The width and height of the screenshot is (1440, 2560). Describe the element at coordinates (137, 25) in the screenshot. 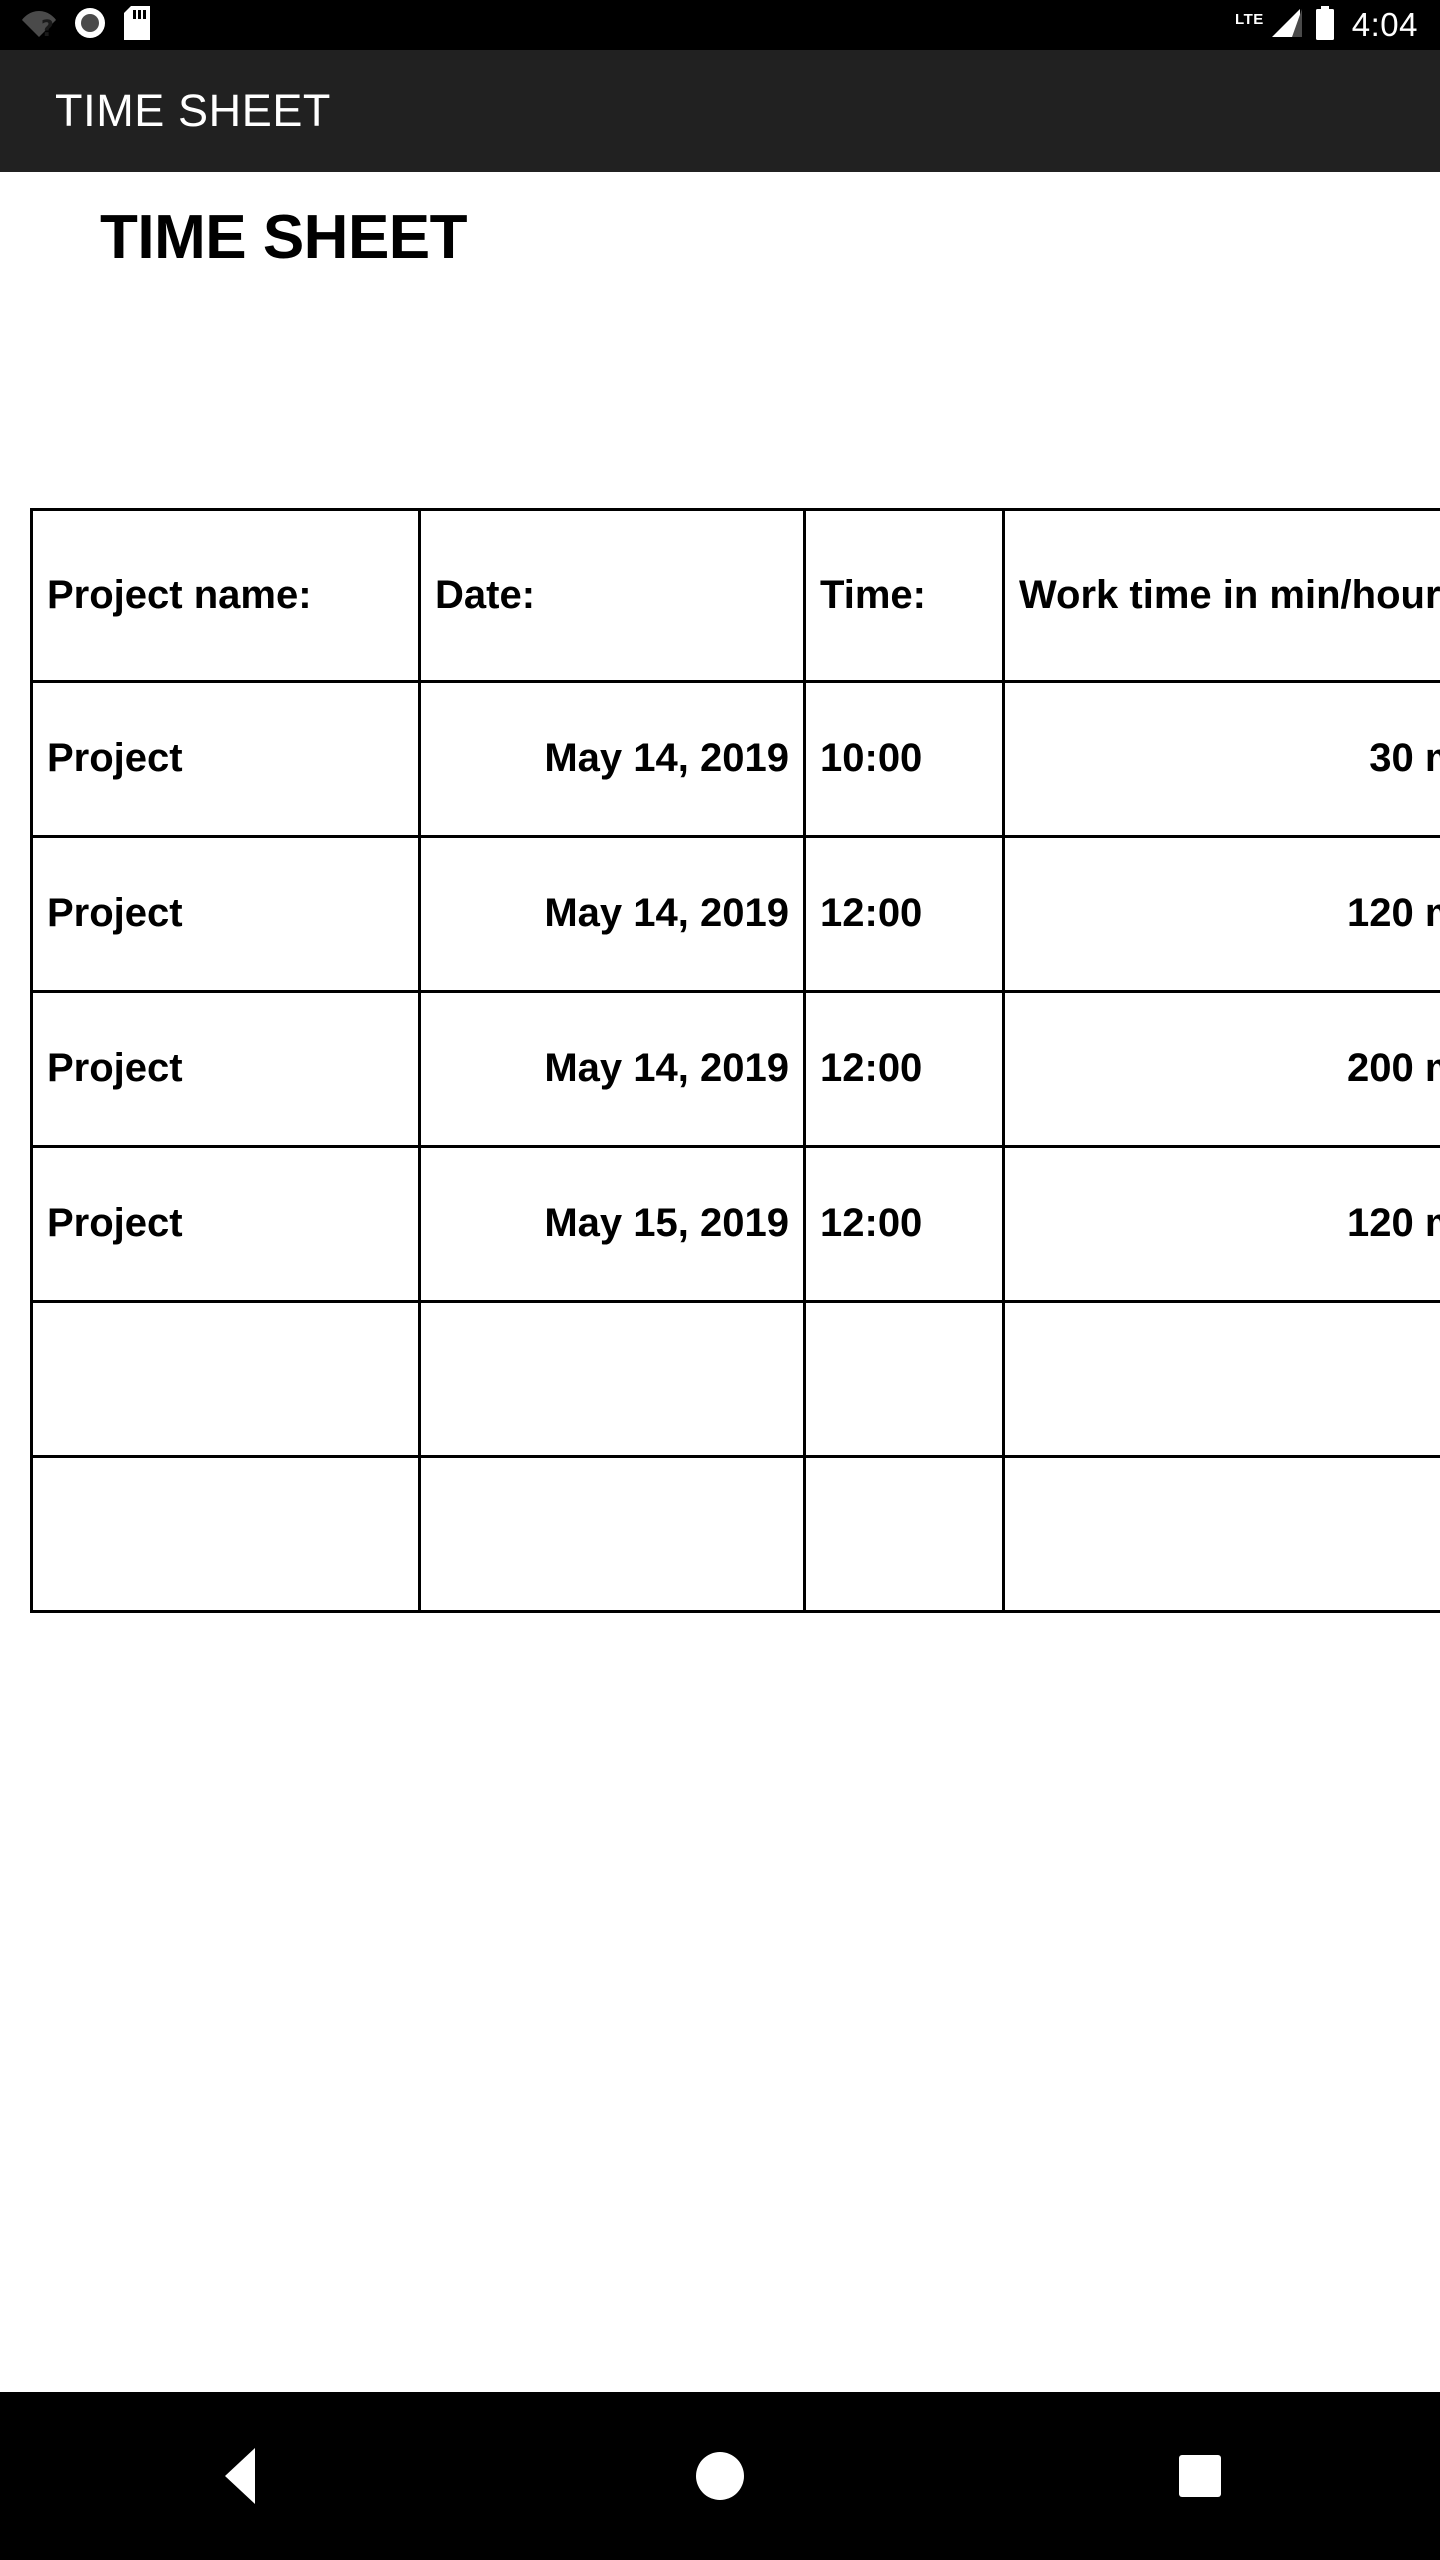

I see `sd-card-icon` at that location.